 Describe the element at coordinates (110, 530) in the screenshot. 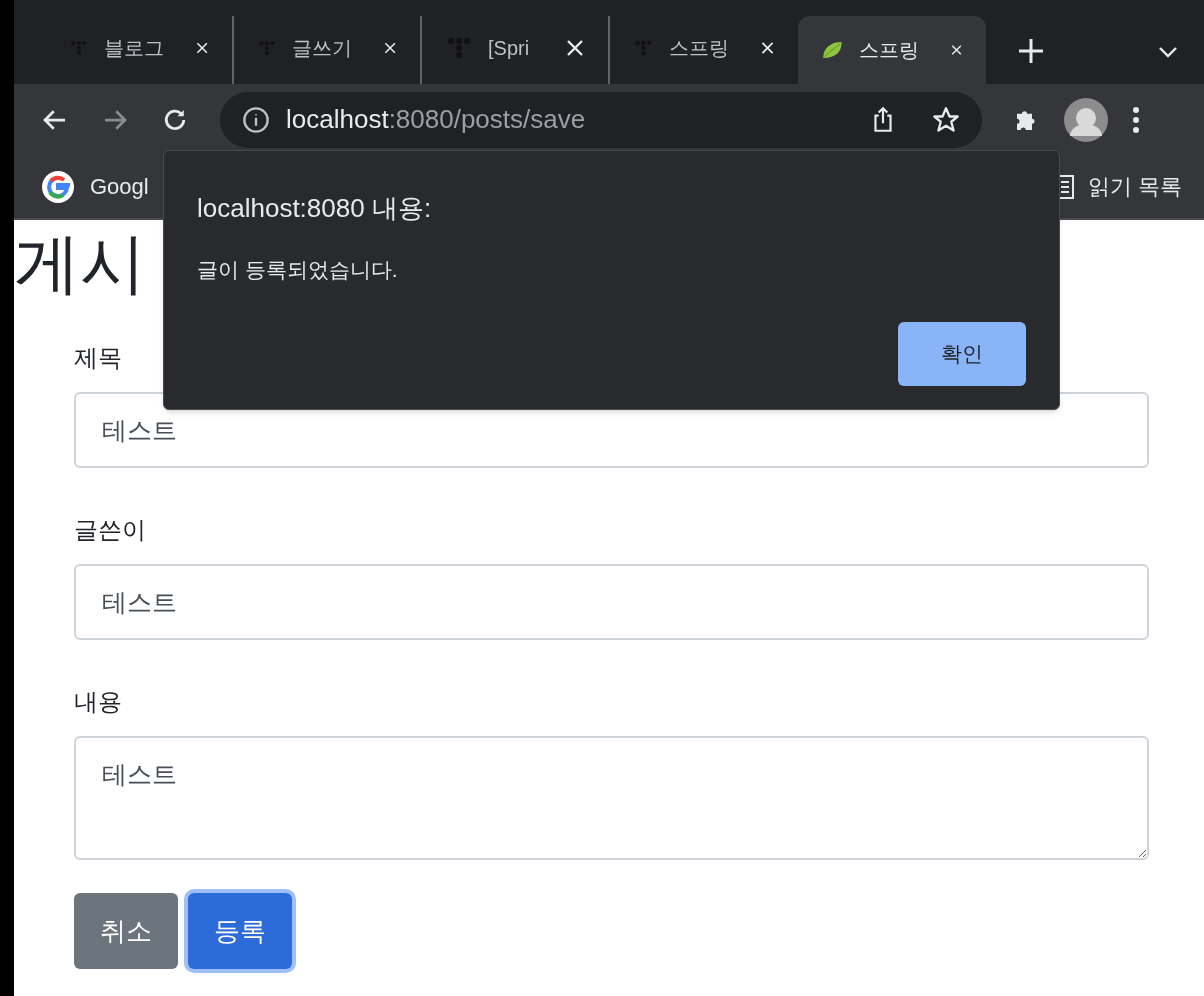

I see `field-label: 글쓴이` at that location.